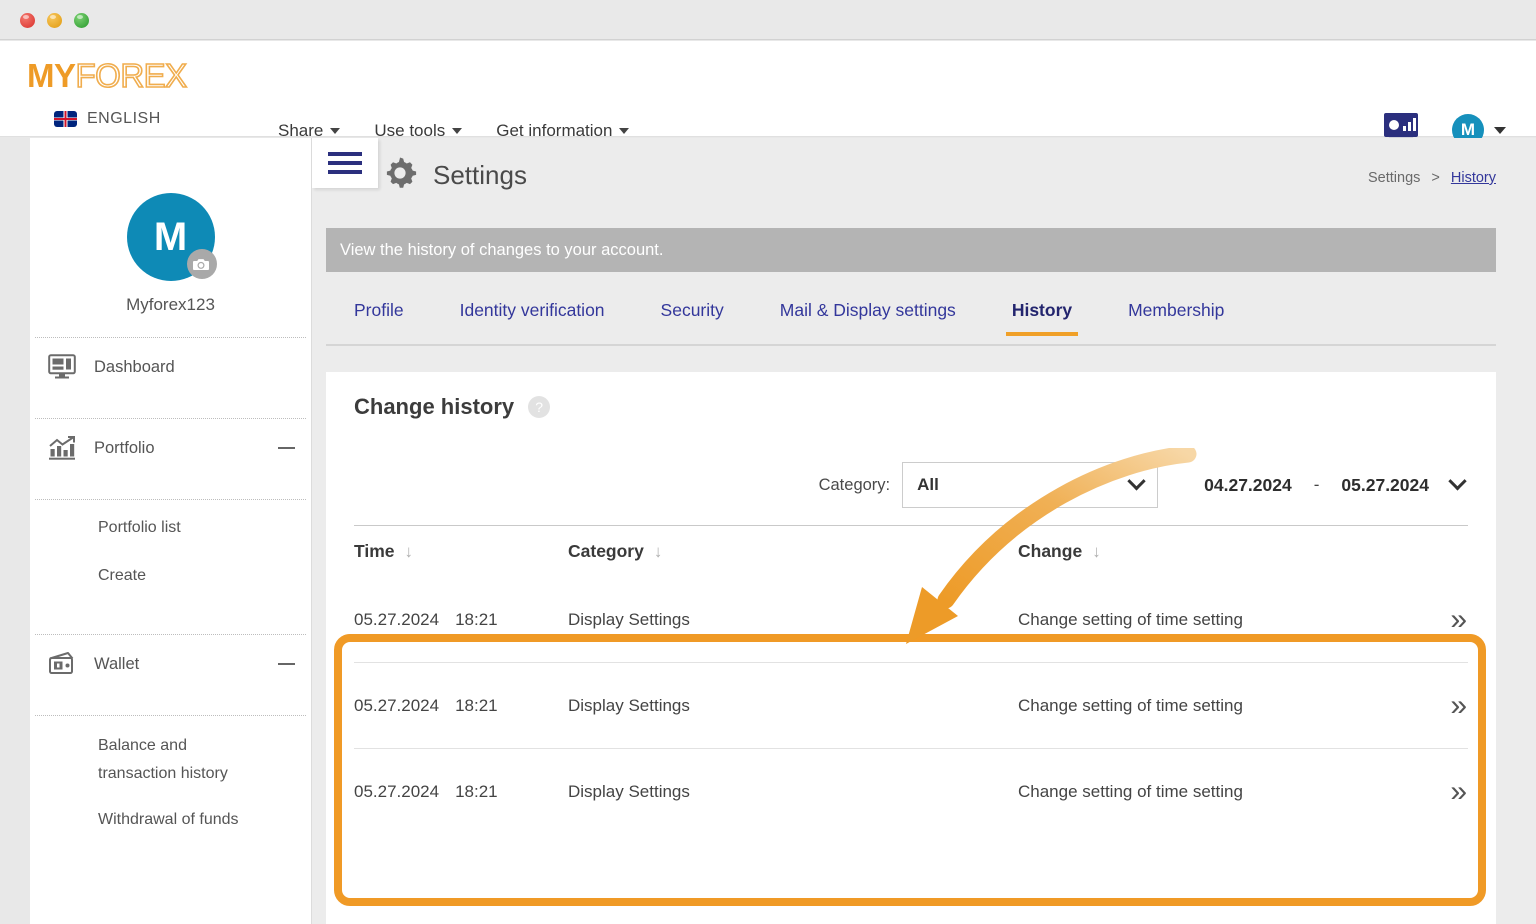 The width and height of the screenshot is (1536, 924). What do you see at coordinates (62, 664) in the screenshot?
I see `wallet-icon` at bounding box center [62, 664].